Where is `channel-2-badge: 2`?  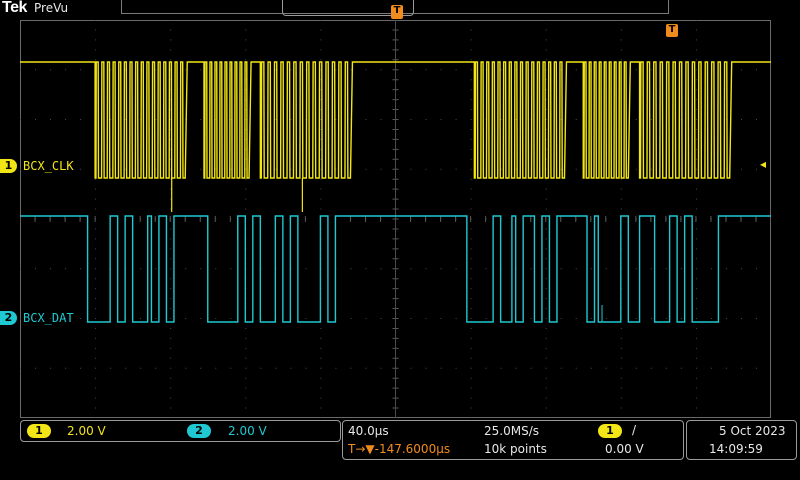 channel-2-badge: 2 is located at coordinates (199, 431).